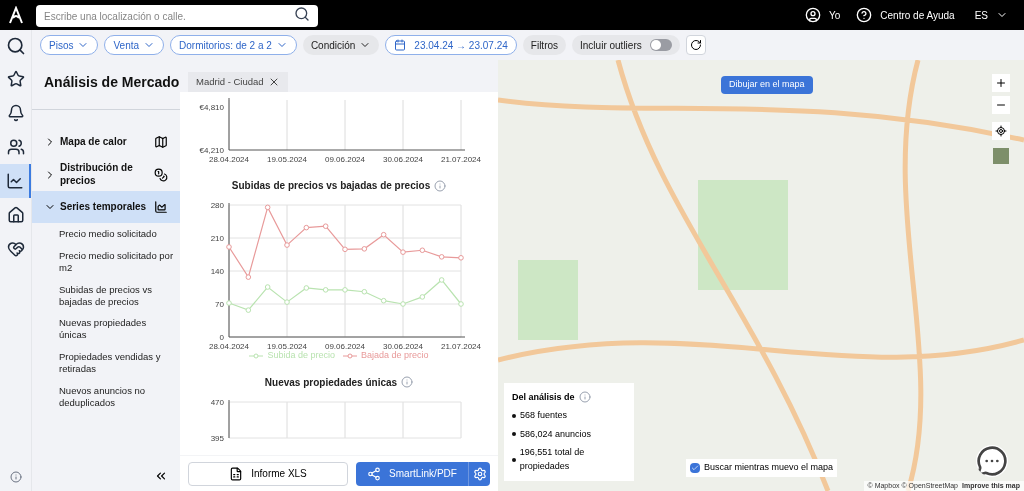  I want to click on axis-label: 140, so click(217, 272).